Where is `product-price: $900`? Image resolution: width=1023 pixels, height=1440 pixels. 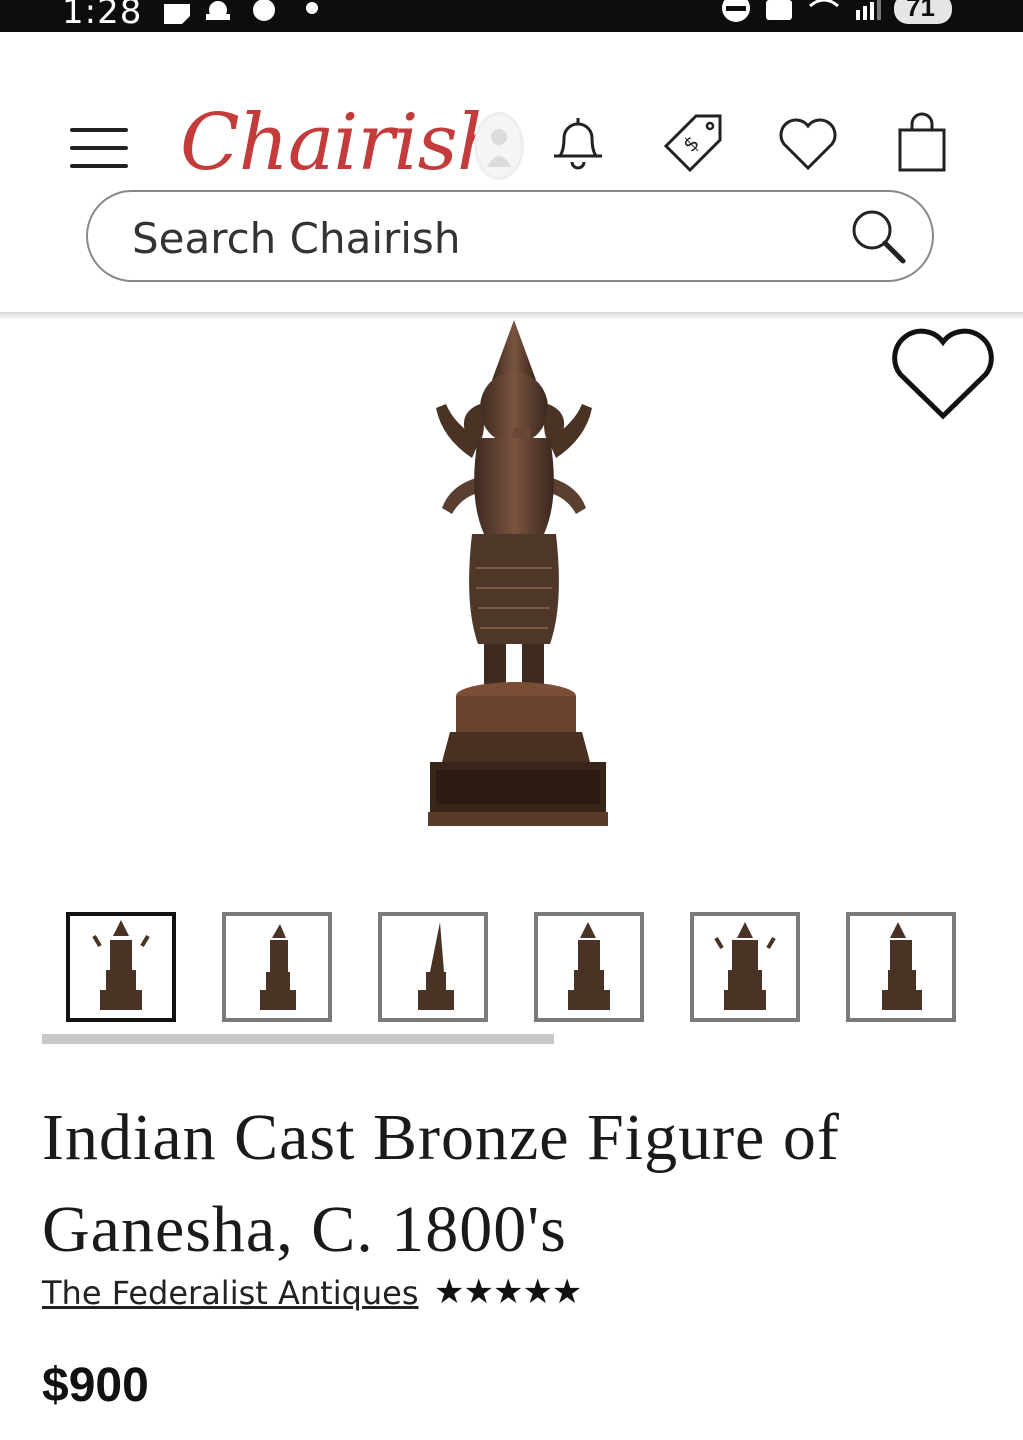
product-price: $900 is located at coordinates (95, 1385).